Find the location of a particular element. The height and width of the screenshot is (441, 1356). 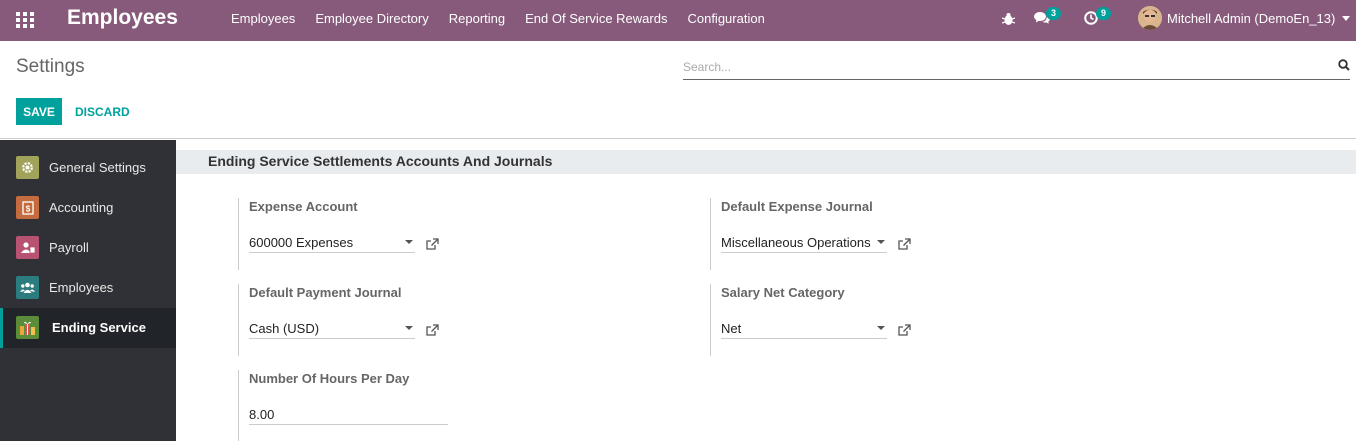

user-avatar is located at coordinates (1150, 18).